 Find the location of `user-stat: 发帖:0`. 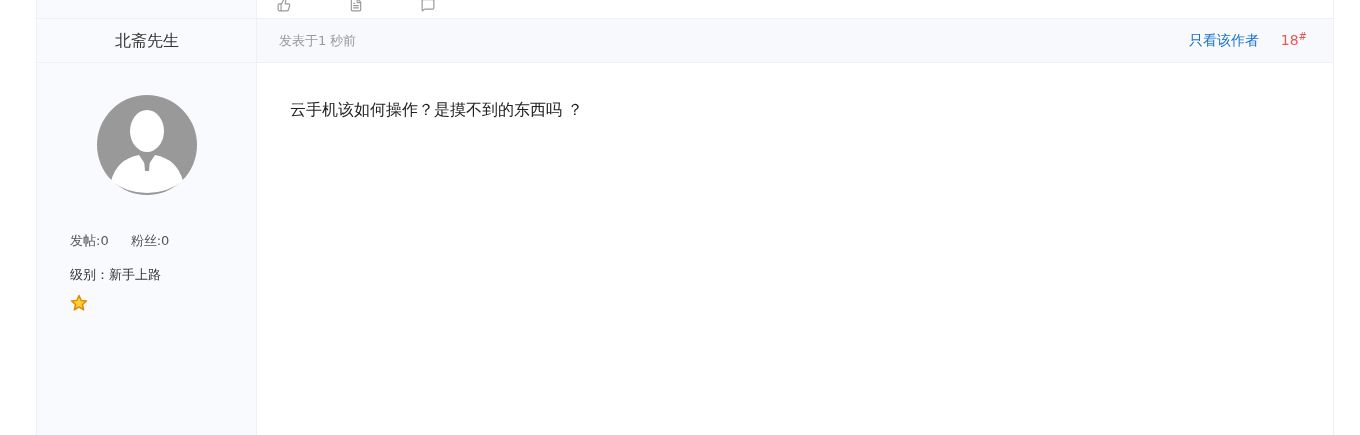

user-stat: 发帖:0 is located at coordinates (89, 241).